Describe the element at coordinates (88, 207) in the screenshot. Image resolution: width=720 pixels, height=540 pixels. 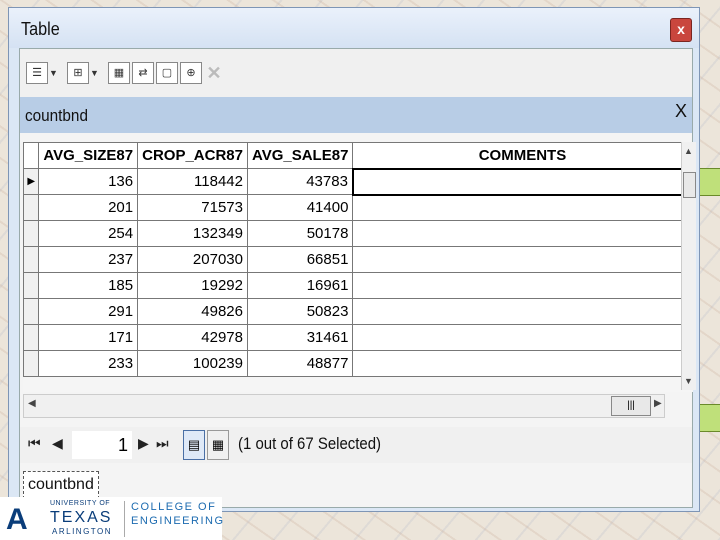
I see `table-cell: 201` at that location.